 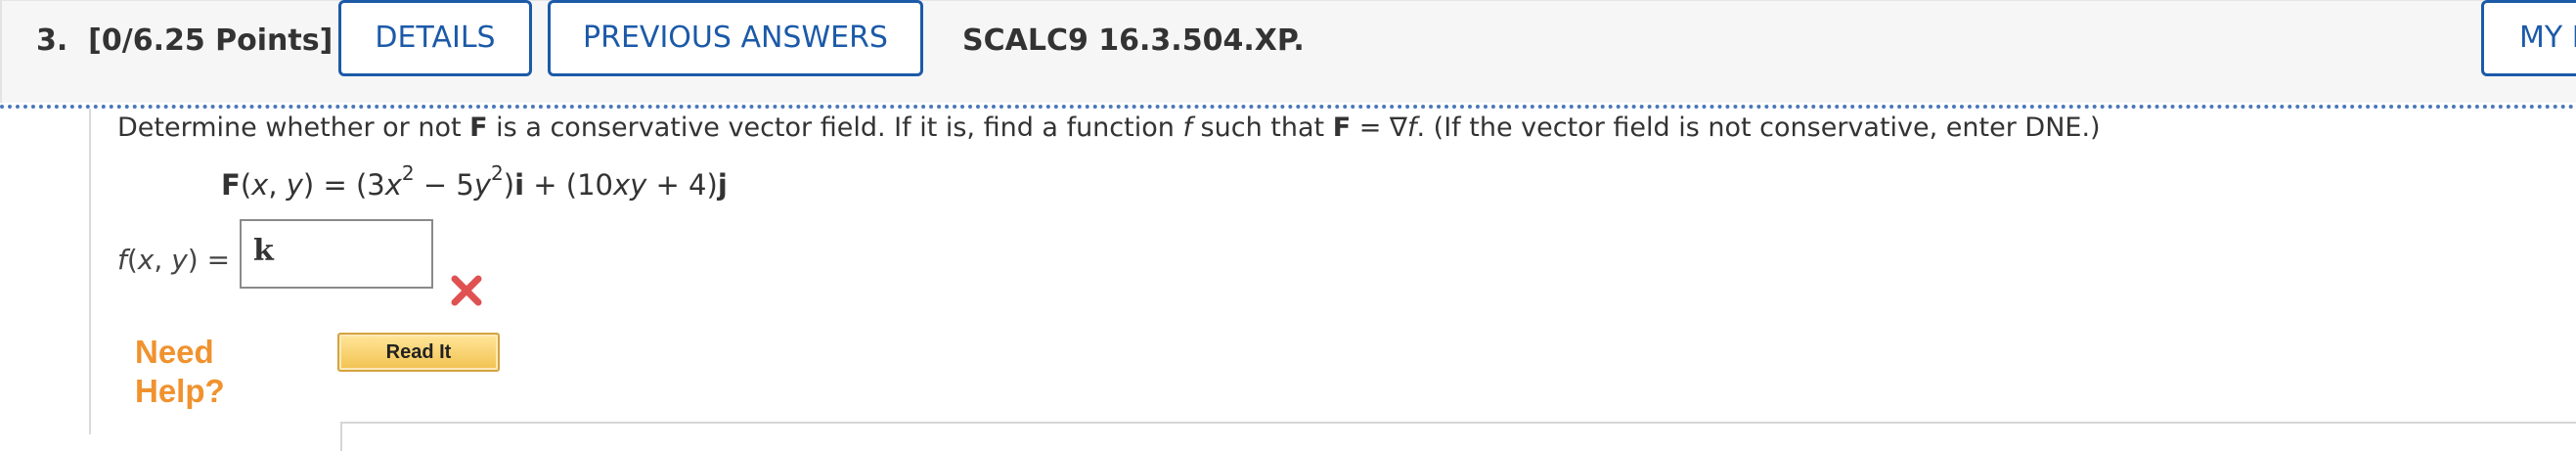 I want to click on my-notes-button: MY NOTES, so click(x=2528, y=38).